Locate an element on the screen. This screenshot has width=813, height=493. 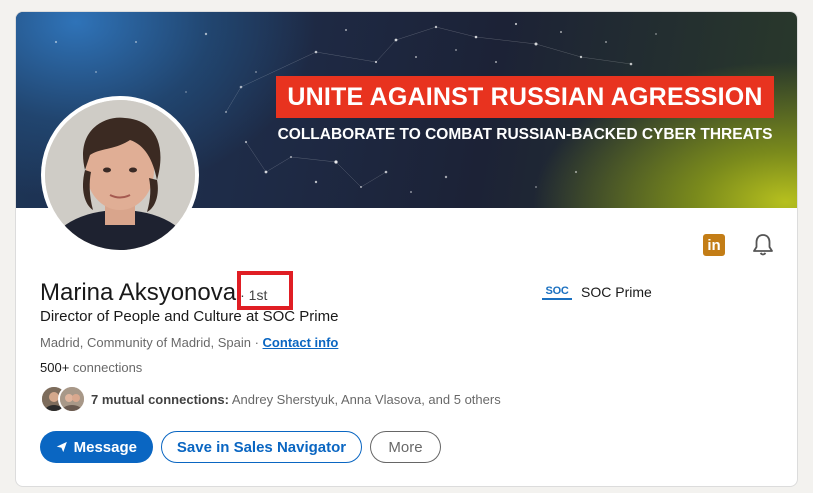
more-button: More is located at coordinates (405, 447).